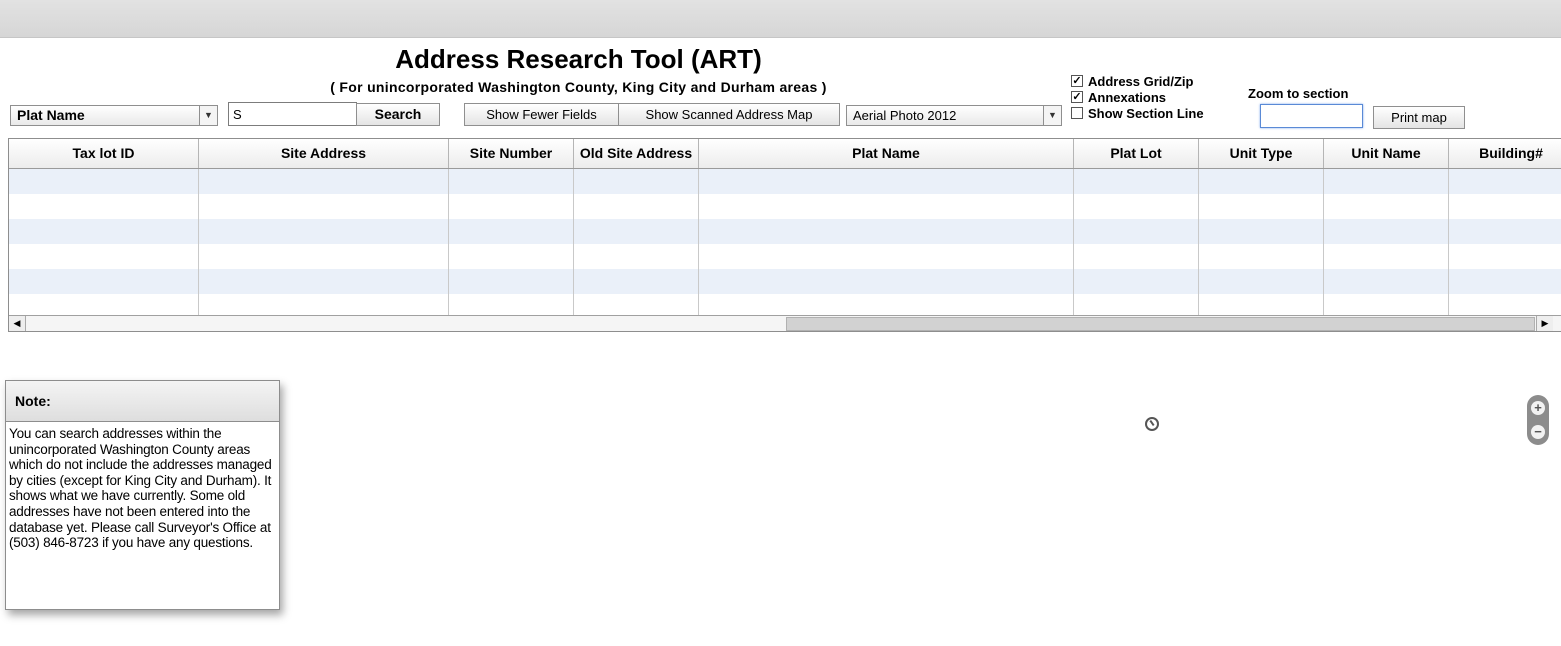 The image size is (1561, 646). I want to click on search-button: Search, so click(398, 114).